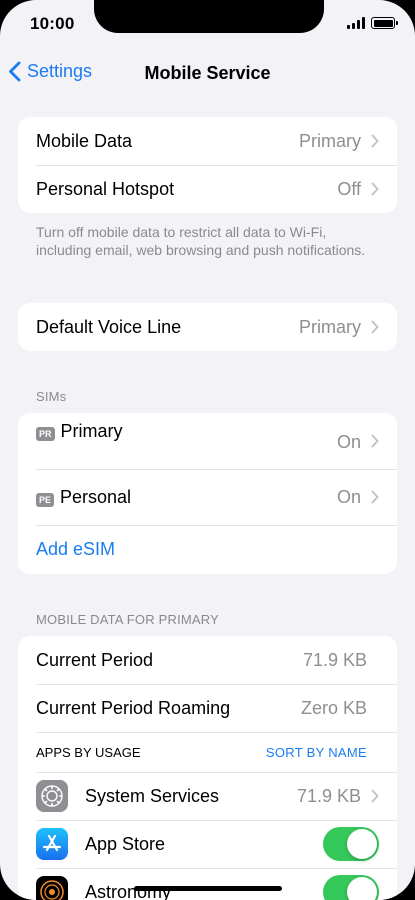  What do you see at coordinates (351, 887) in the screenshot?
I see `astronomy-toggle` at bounding box center [351, 887].